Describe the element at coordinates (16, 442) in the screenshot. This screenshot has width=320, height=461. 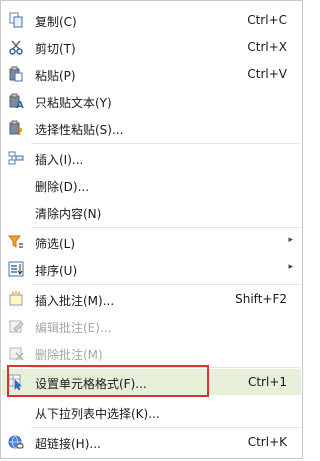
I see `hyperlink-icon` at that location.